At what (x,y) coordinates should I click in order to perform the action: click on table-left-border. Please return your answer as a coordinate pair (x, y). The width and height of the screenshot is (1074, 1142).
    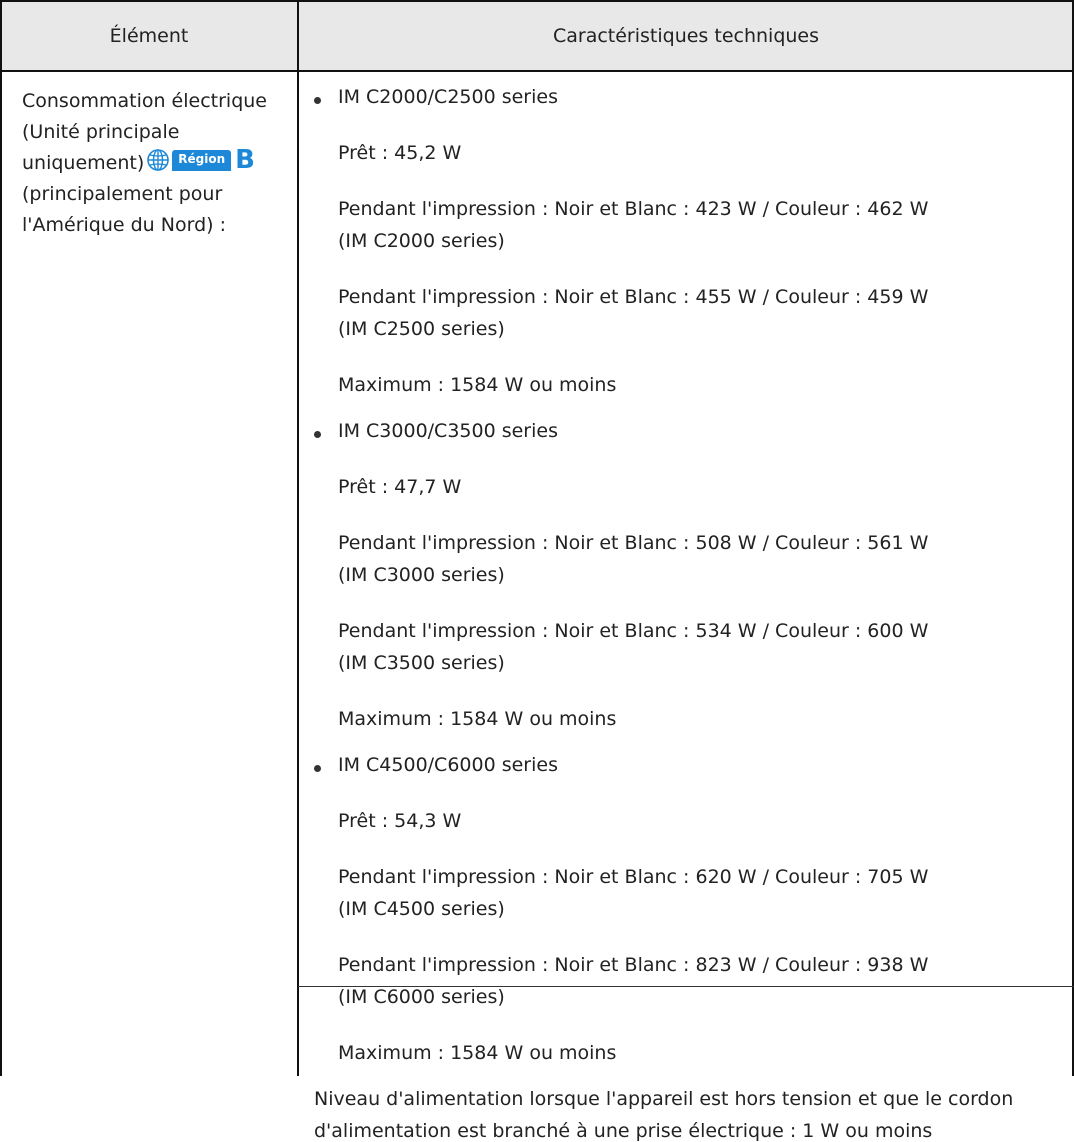
    Looking at the image, I should click on (1, 538).